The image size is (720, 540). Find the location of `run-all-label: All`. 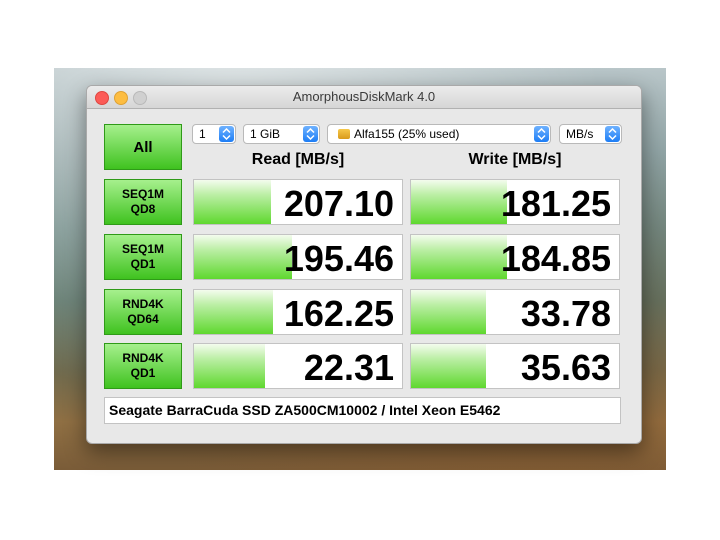

run-all-label: All is located at coordinates (143, 147).